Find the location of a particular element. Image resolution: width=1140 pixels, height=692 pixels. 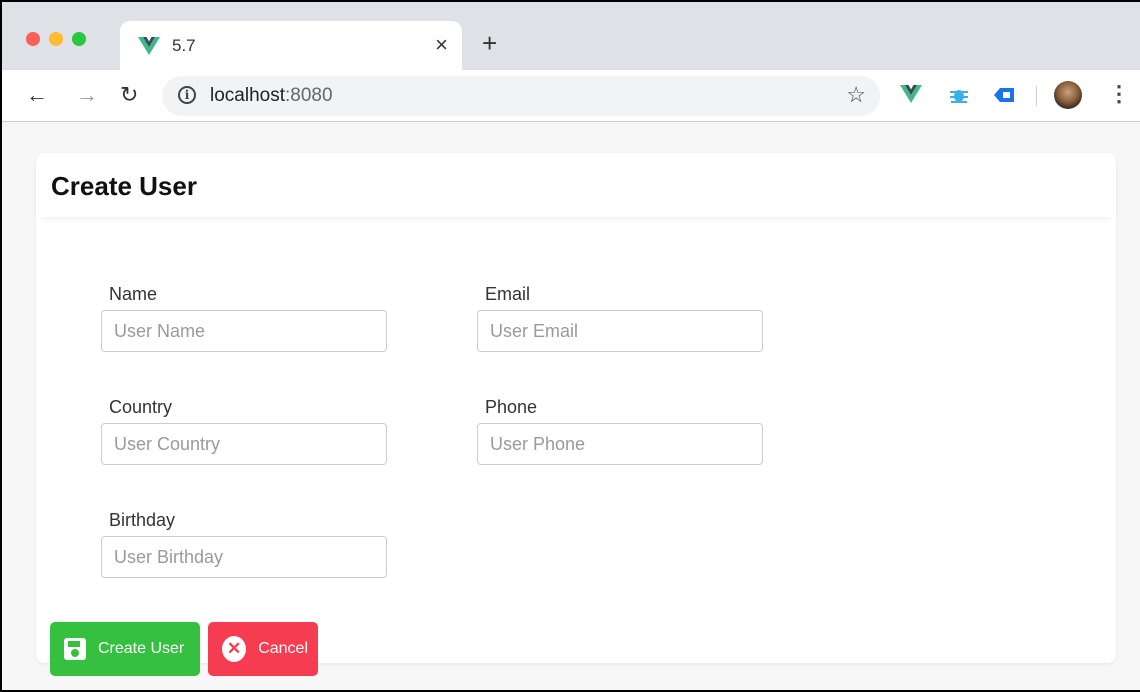

create-user-button: Create User is located at coordinates (125, 649).